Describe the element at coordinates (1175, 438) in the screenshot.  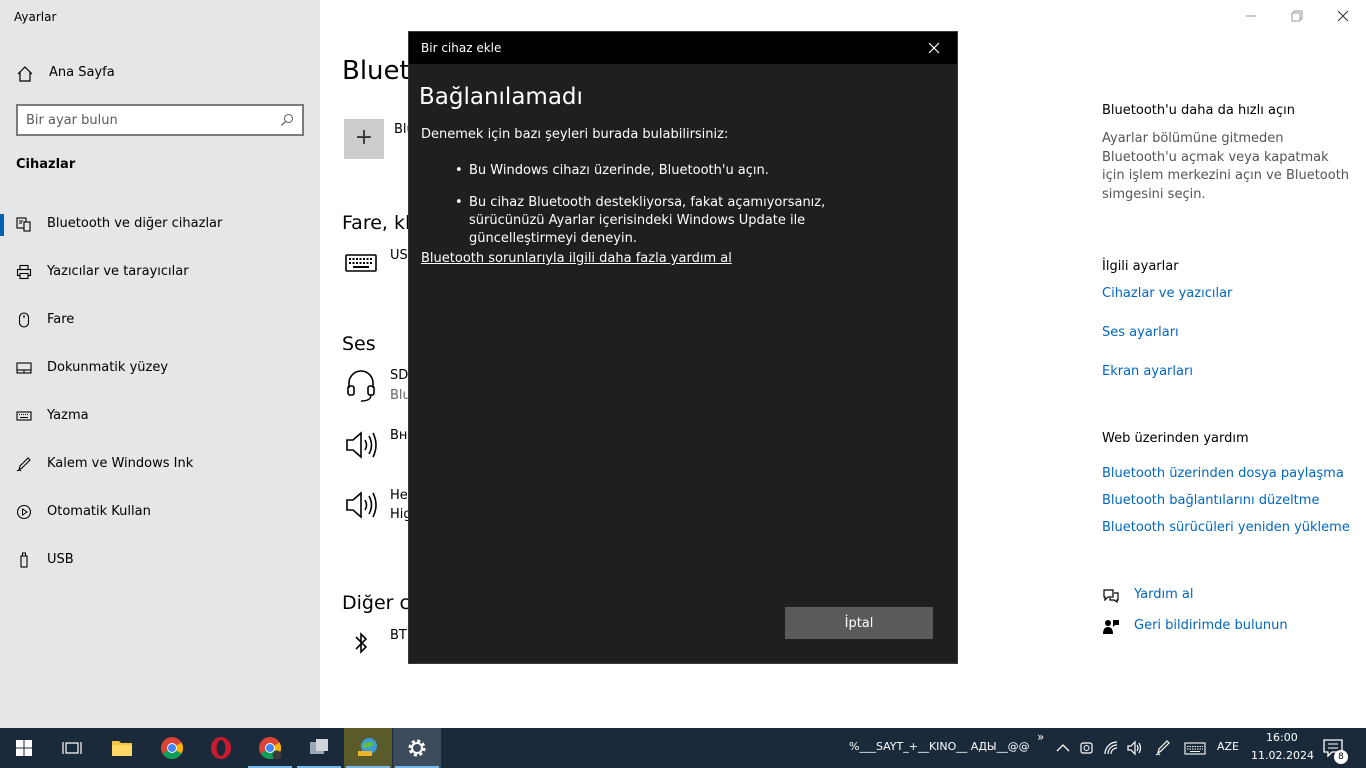
I see `web-heading: Web üzerinden yardım` at that location.